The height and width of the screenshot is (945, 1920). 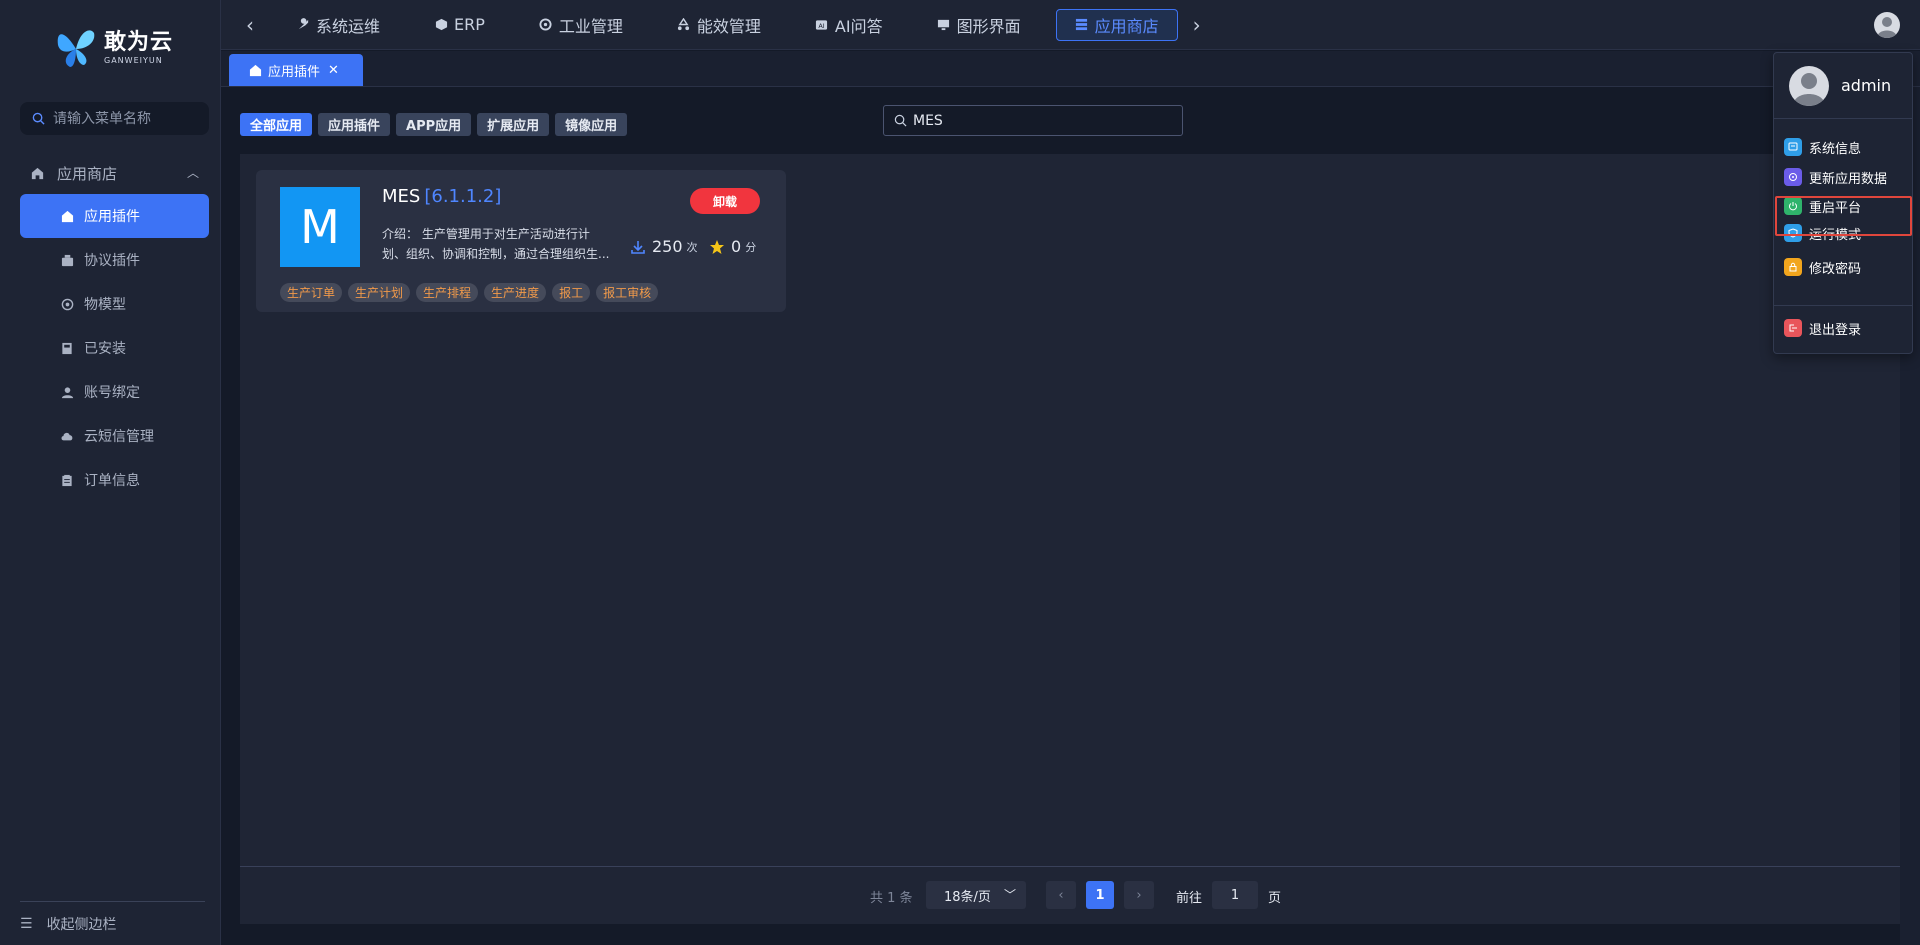 I want to click on tab-energy: 能效管理, so click(x=719, y=25).